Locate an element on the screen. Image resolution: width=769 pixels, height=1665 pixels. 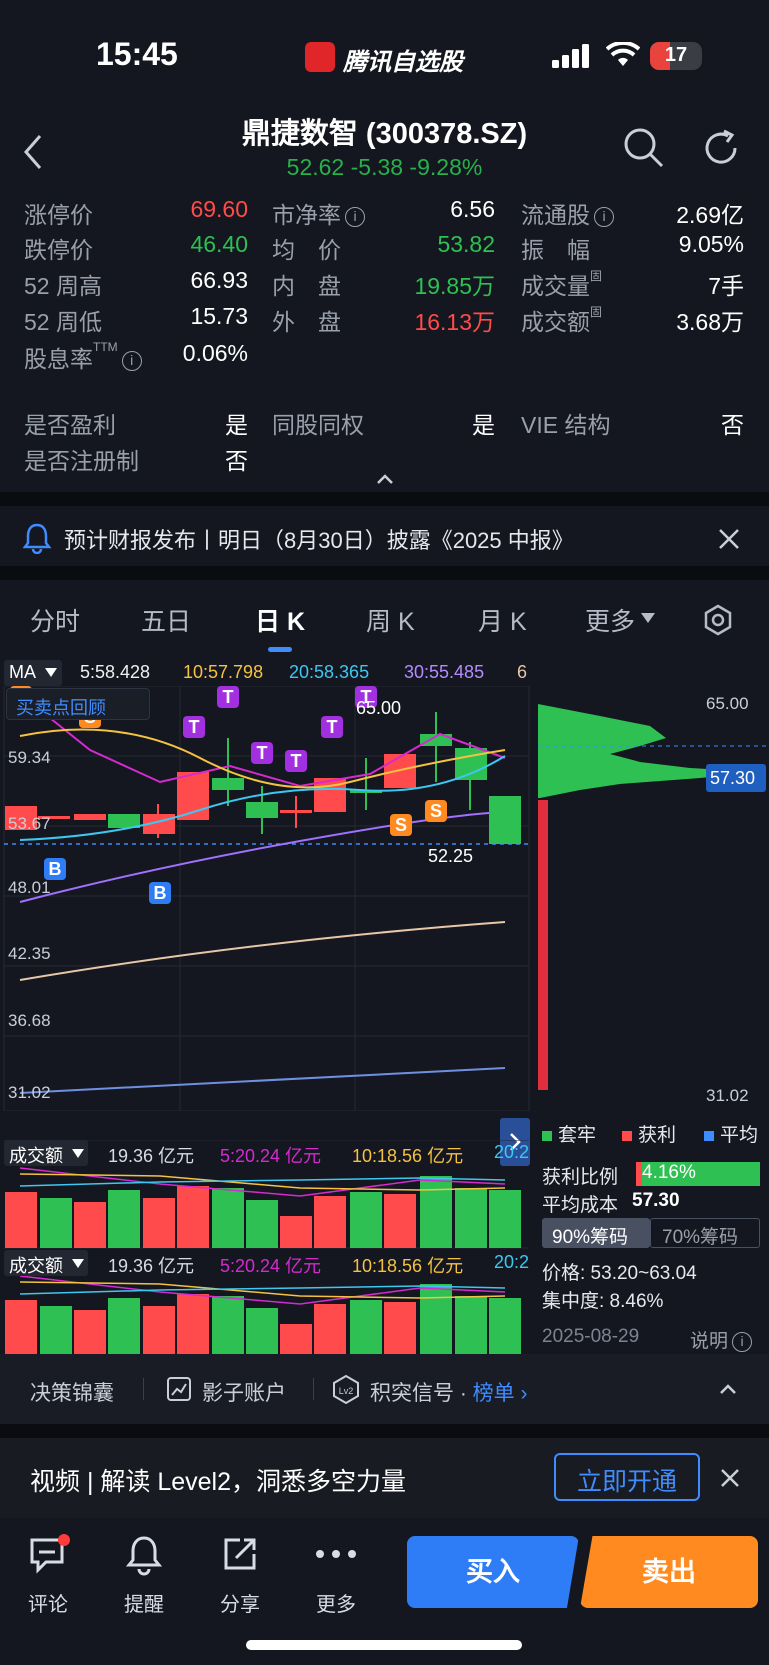
share-icon is located at coordinates (240, 1554).